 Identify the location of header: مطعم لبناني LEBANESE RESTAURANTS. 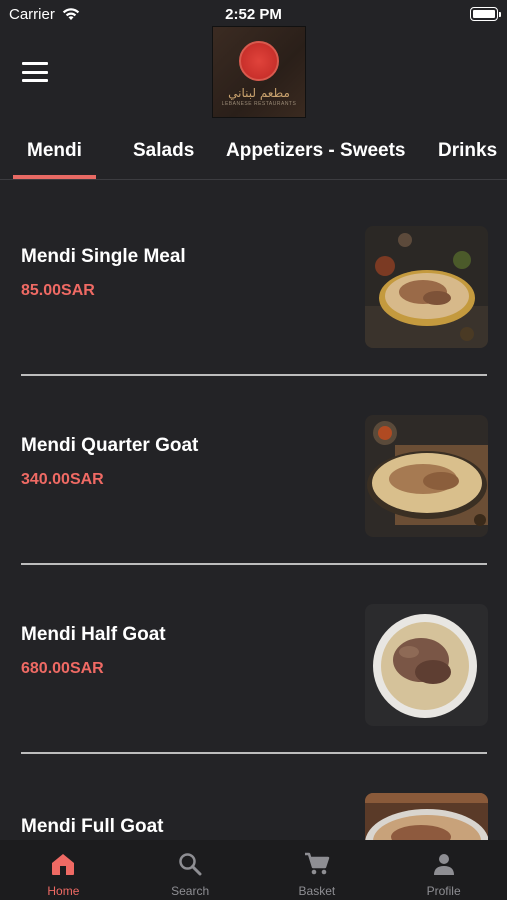
(253, 72).